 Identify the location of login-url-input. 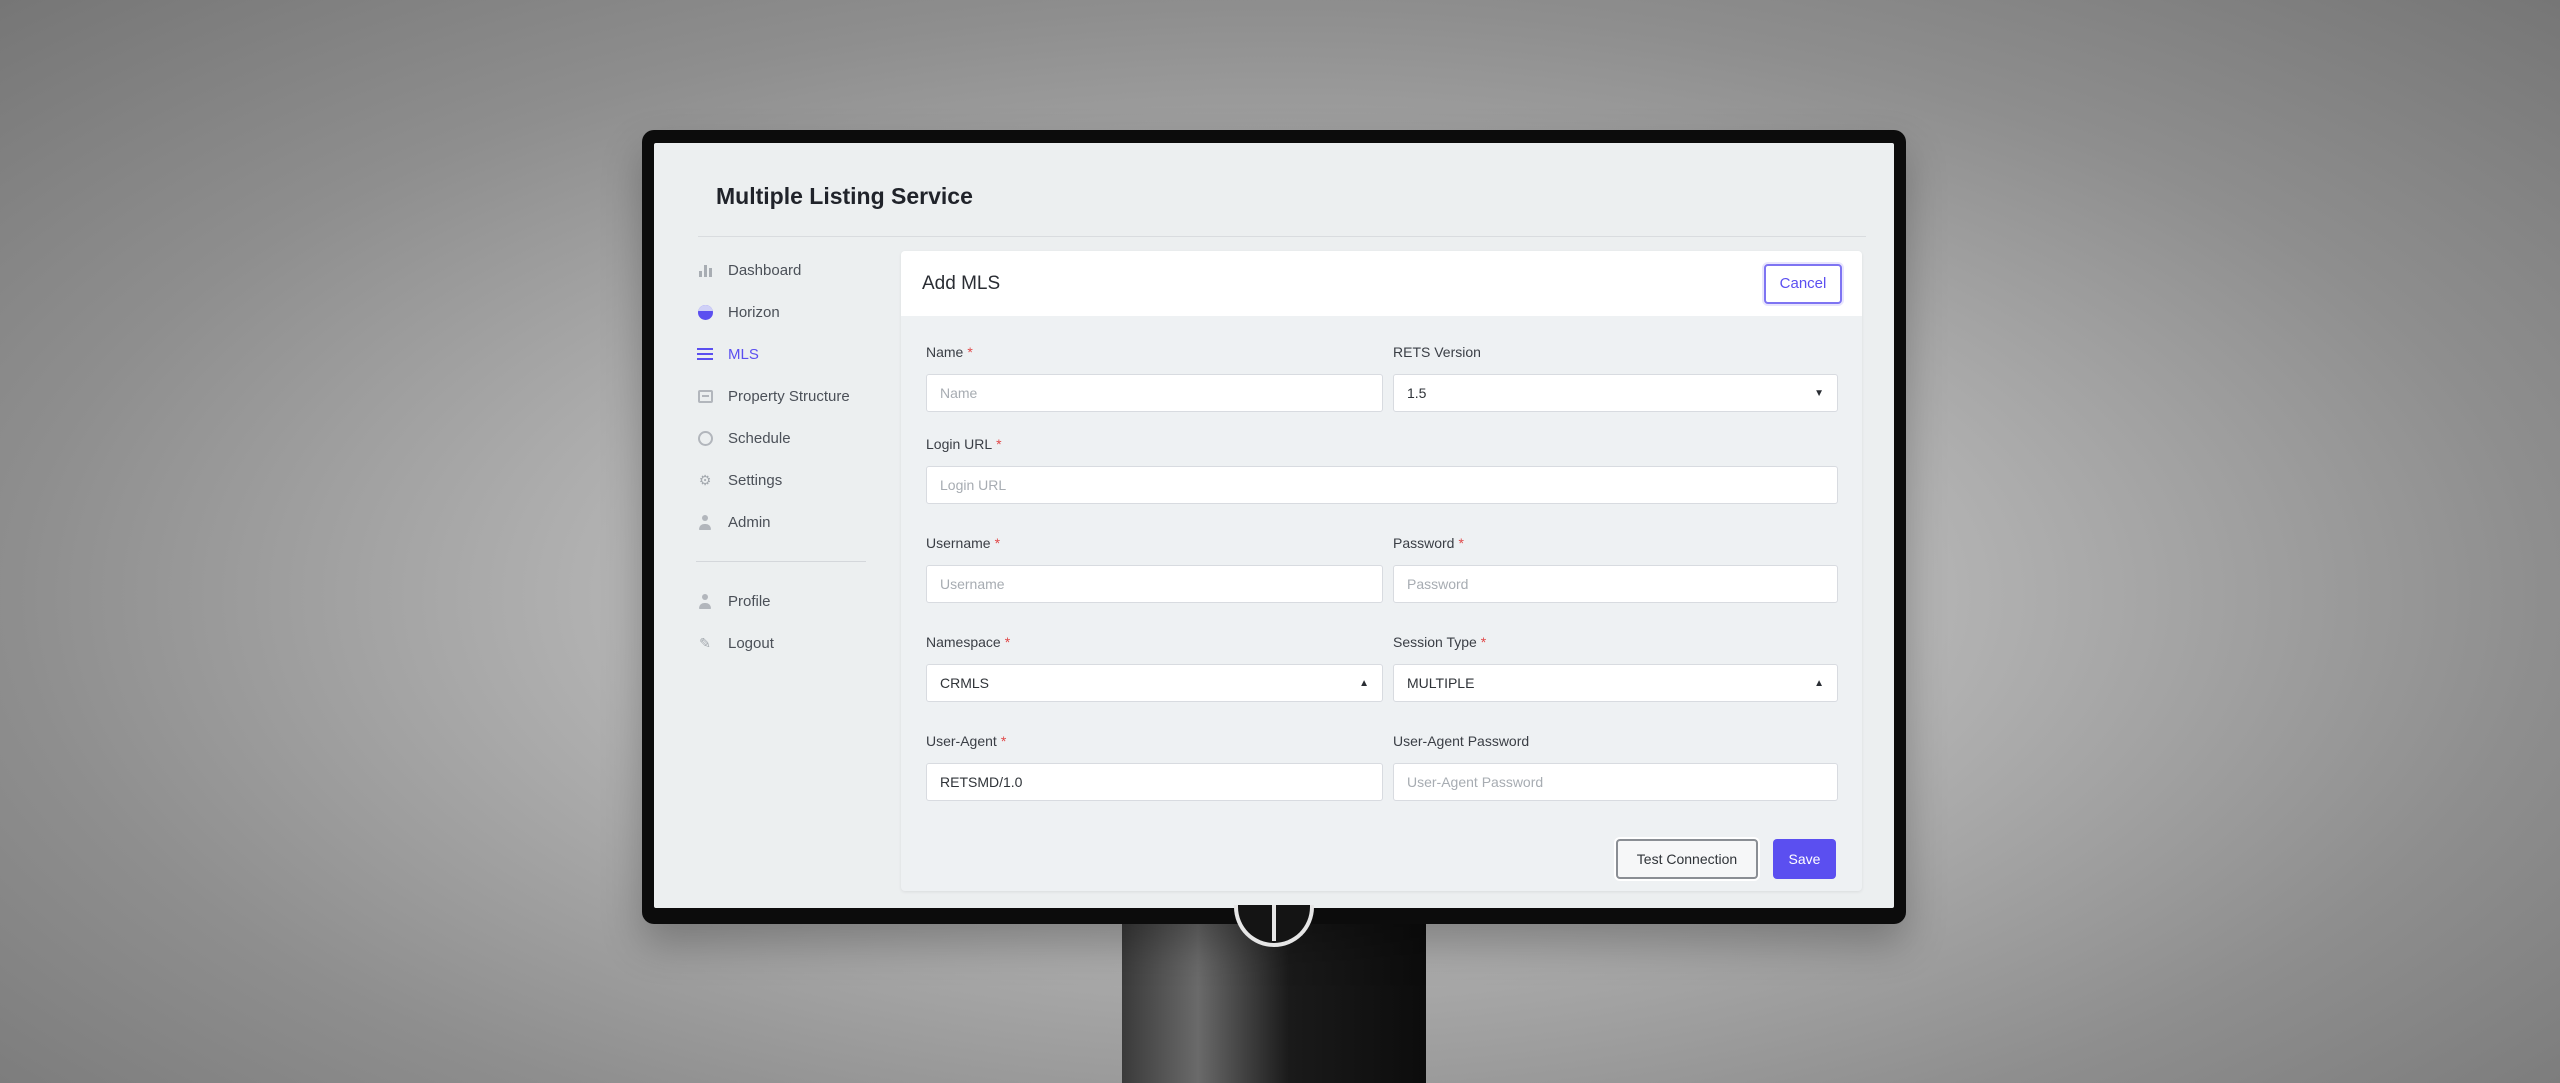
(1382, 485).